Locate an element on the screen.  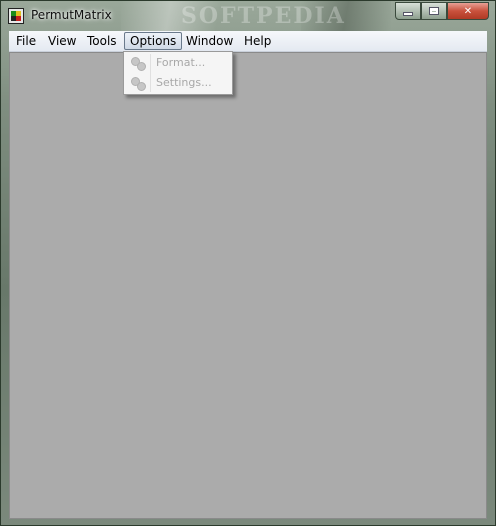
menu-window: Window is located at coordinates (209, 41).